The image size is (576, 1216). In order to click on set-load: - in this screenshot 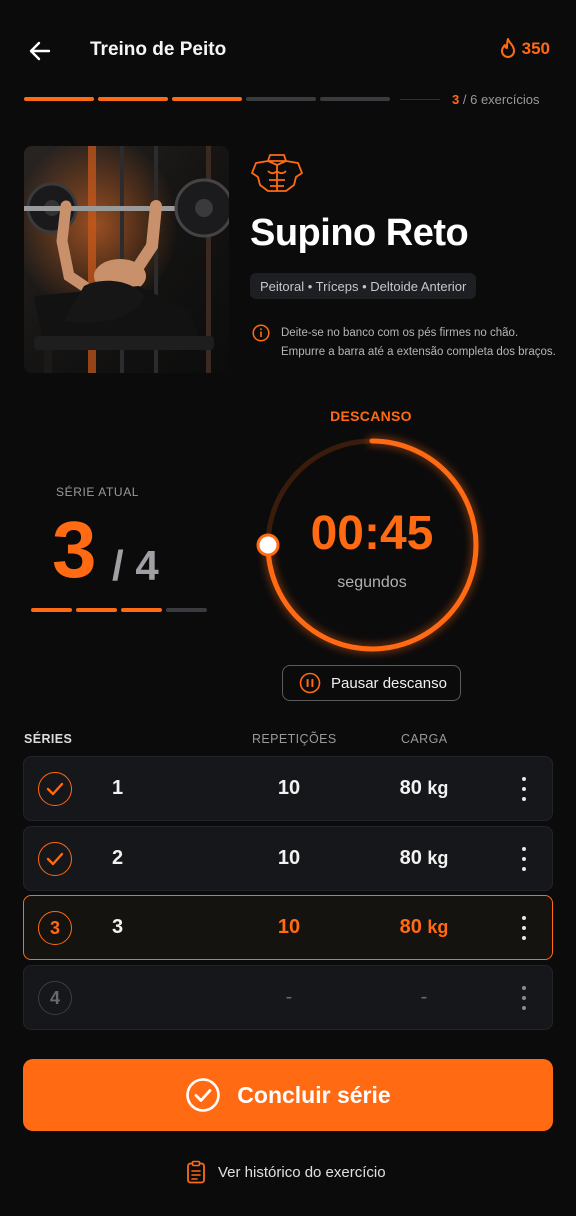, I will do `click(424, 997)`.